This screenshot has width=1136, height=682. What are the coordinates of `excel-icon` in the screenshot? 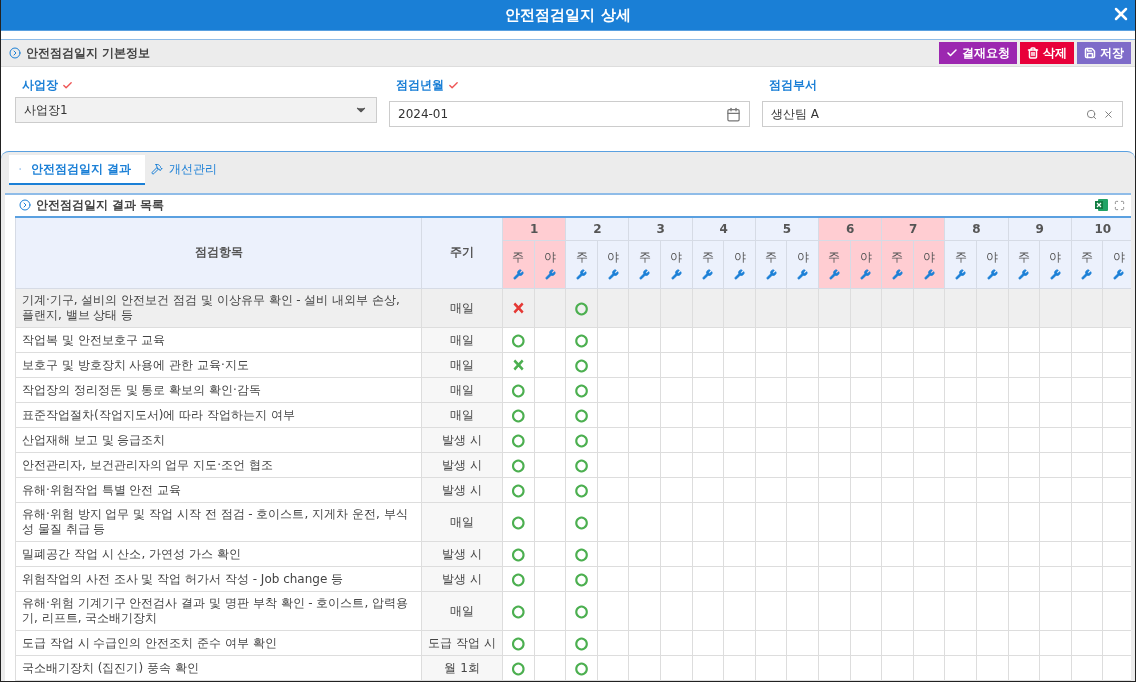 It's located at (1101, 205).